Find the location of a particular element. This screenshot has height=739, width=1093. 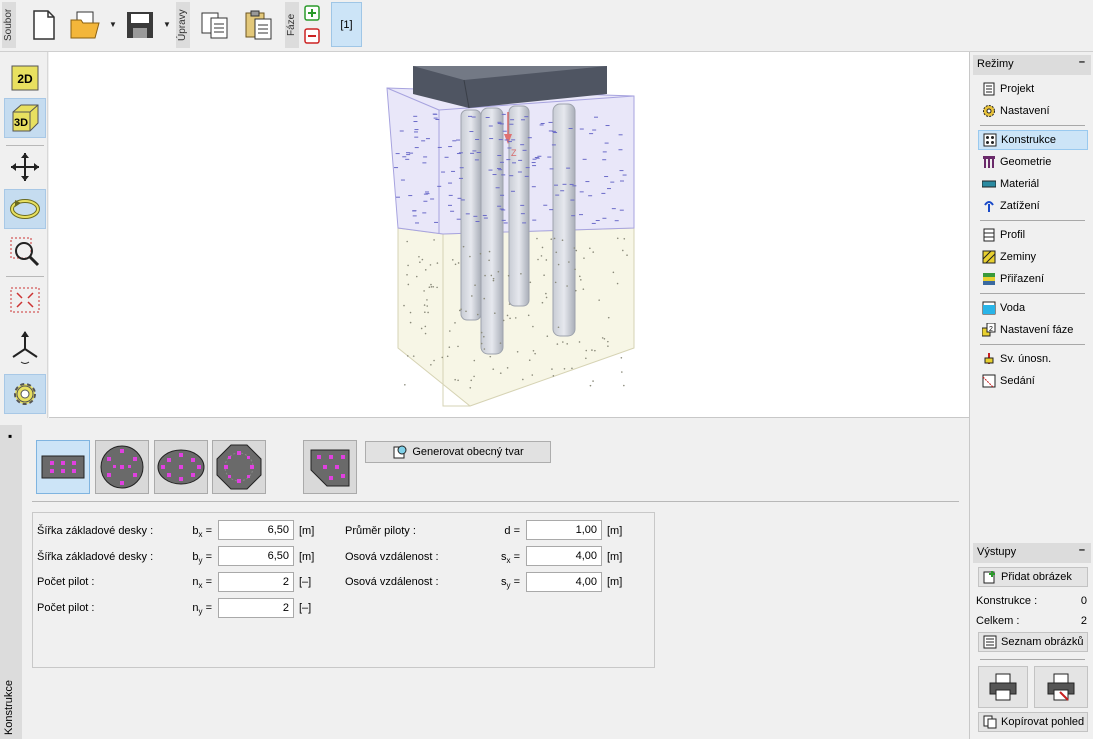

outputs-collapse-button: – is located at coordinates (1082, 550).